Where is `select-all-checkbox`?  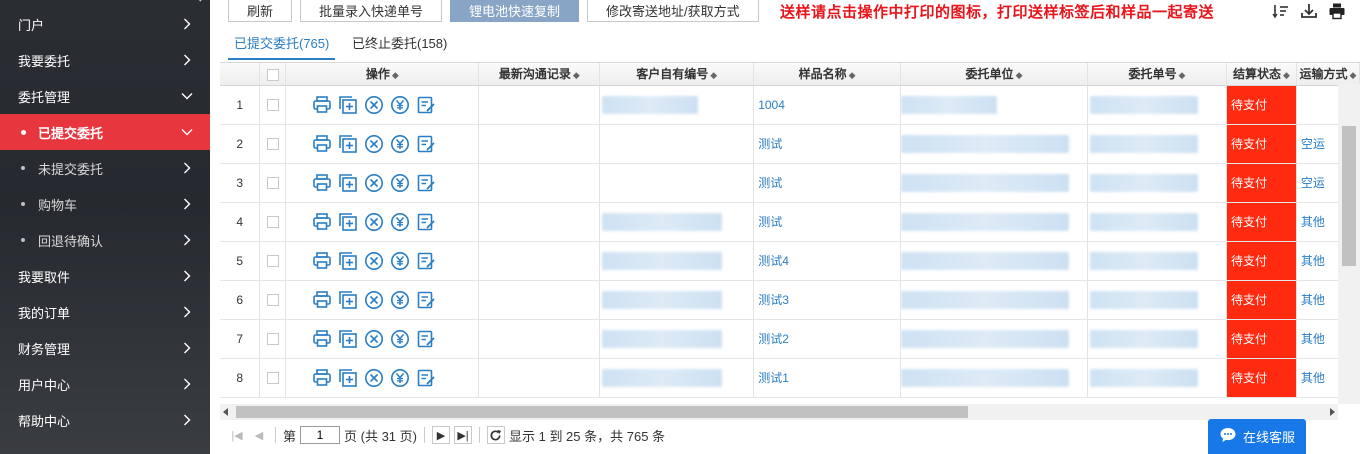
select-all-checkbox is located at coordinates (273, 74).